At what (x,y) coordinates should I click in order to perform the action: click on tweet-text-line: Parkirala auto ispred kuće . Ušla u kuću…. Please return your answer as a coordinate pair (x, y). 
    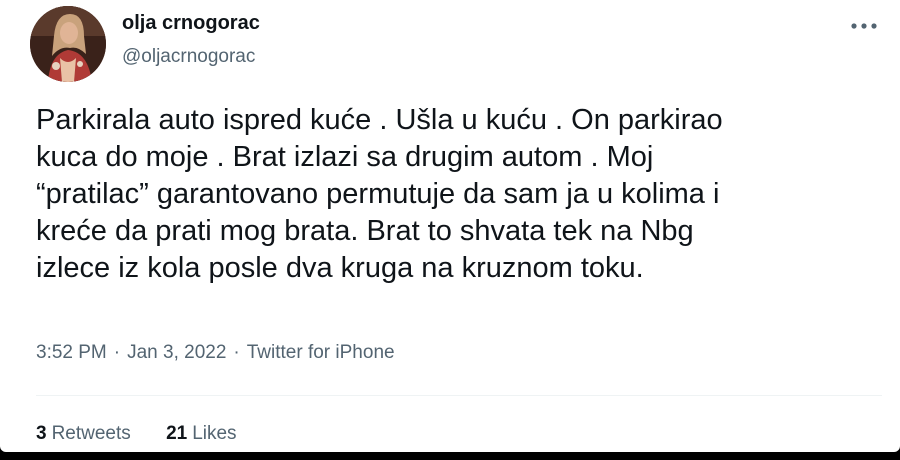
    Looking at the image, I should click on (379, 120).